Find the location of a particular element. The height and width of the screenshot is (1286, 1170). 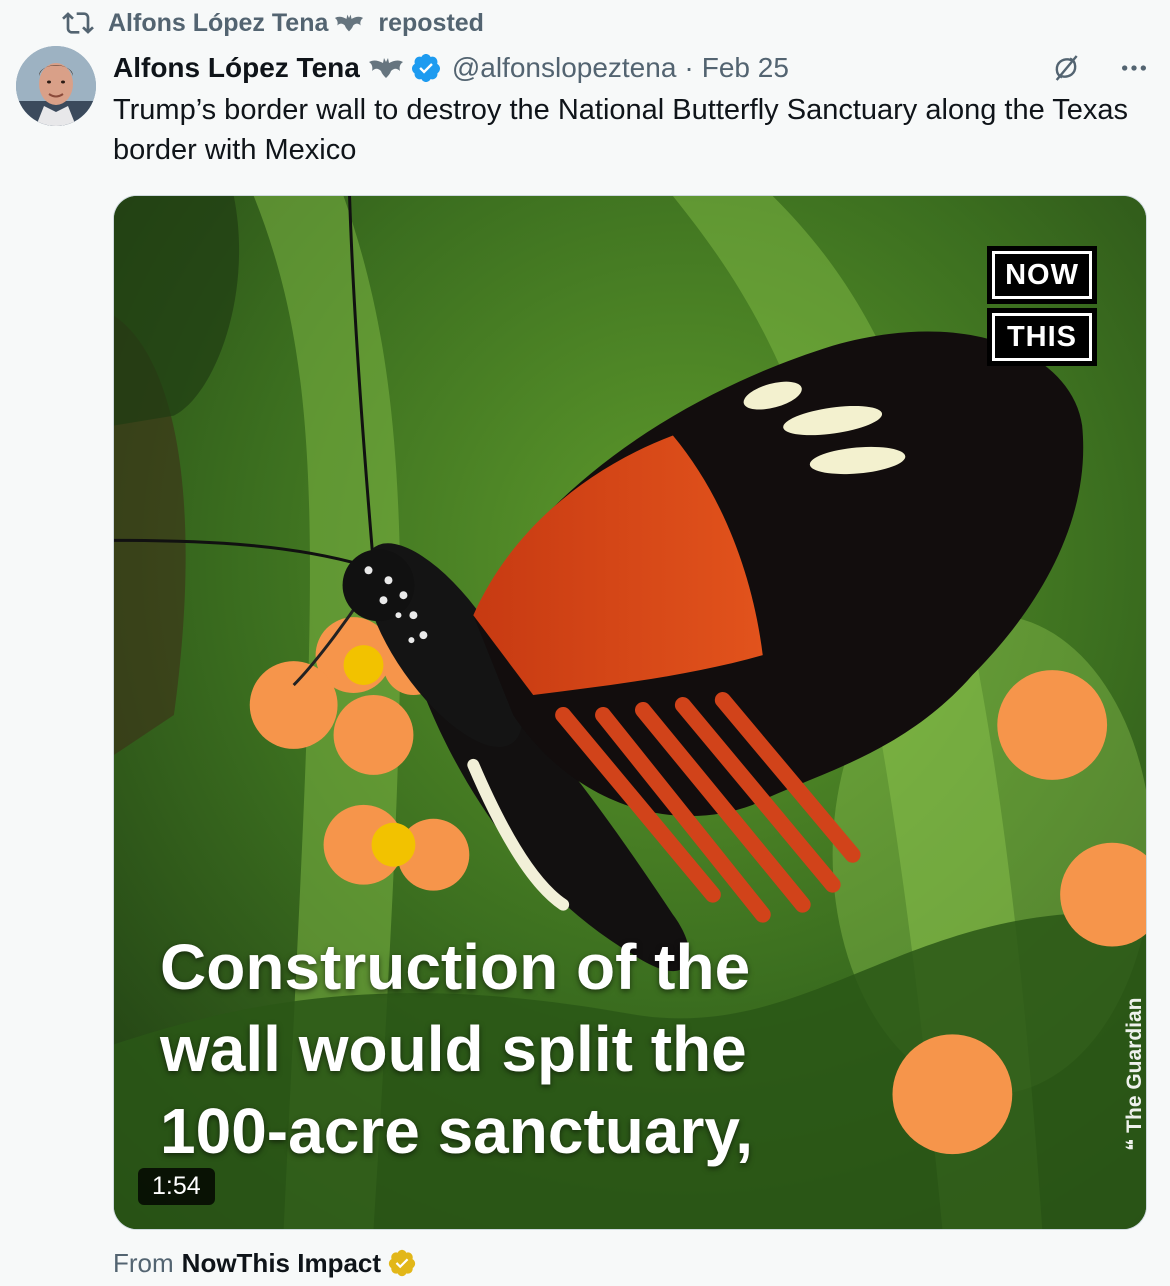

caption-line: Construction of the is located at coordinates (455, 967).